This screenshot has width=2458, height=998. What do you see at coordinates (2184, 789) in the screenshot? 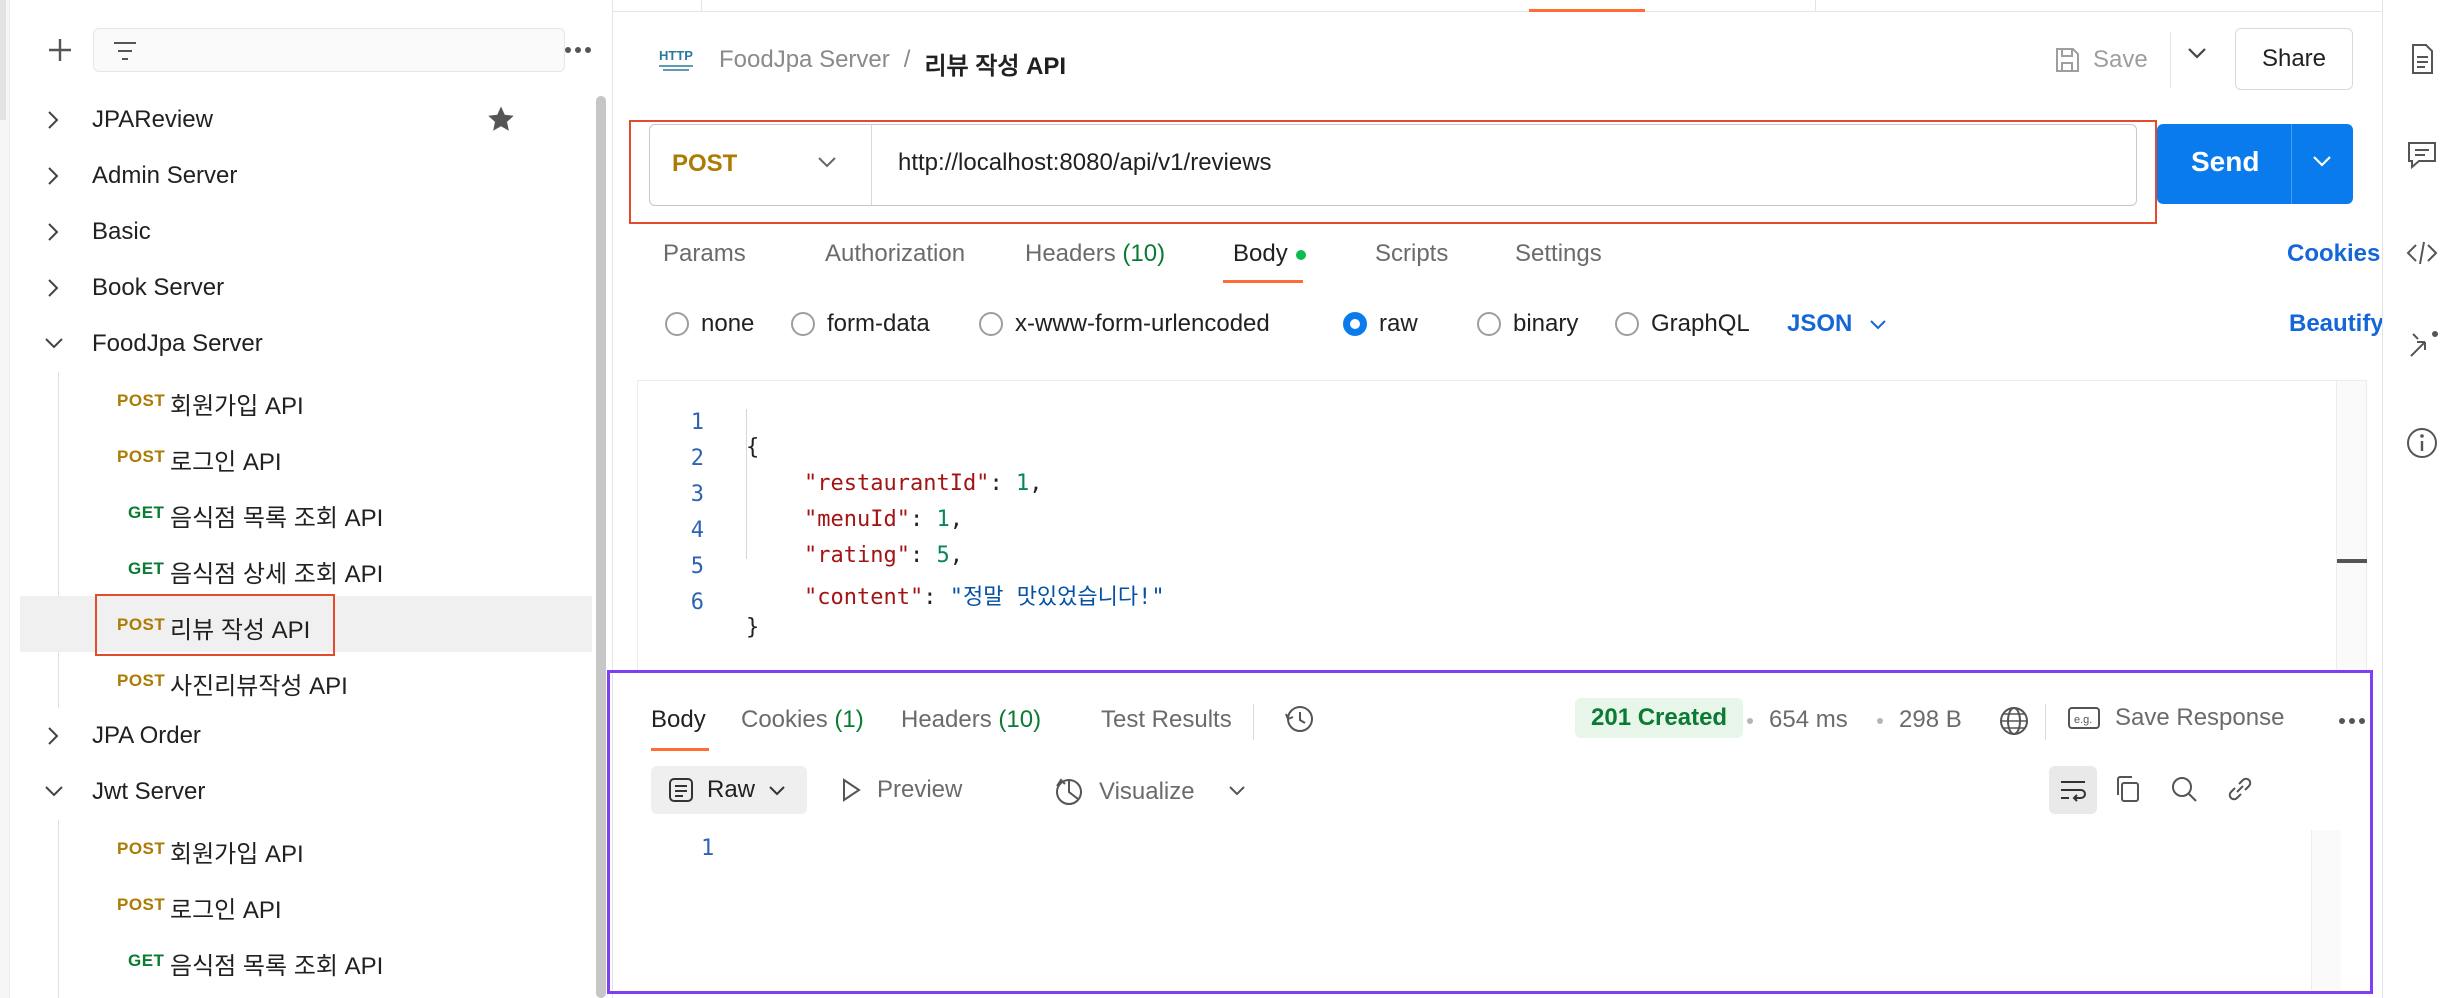
I see `search-icon` at bounding box center [2184, 789].